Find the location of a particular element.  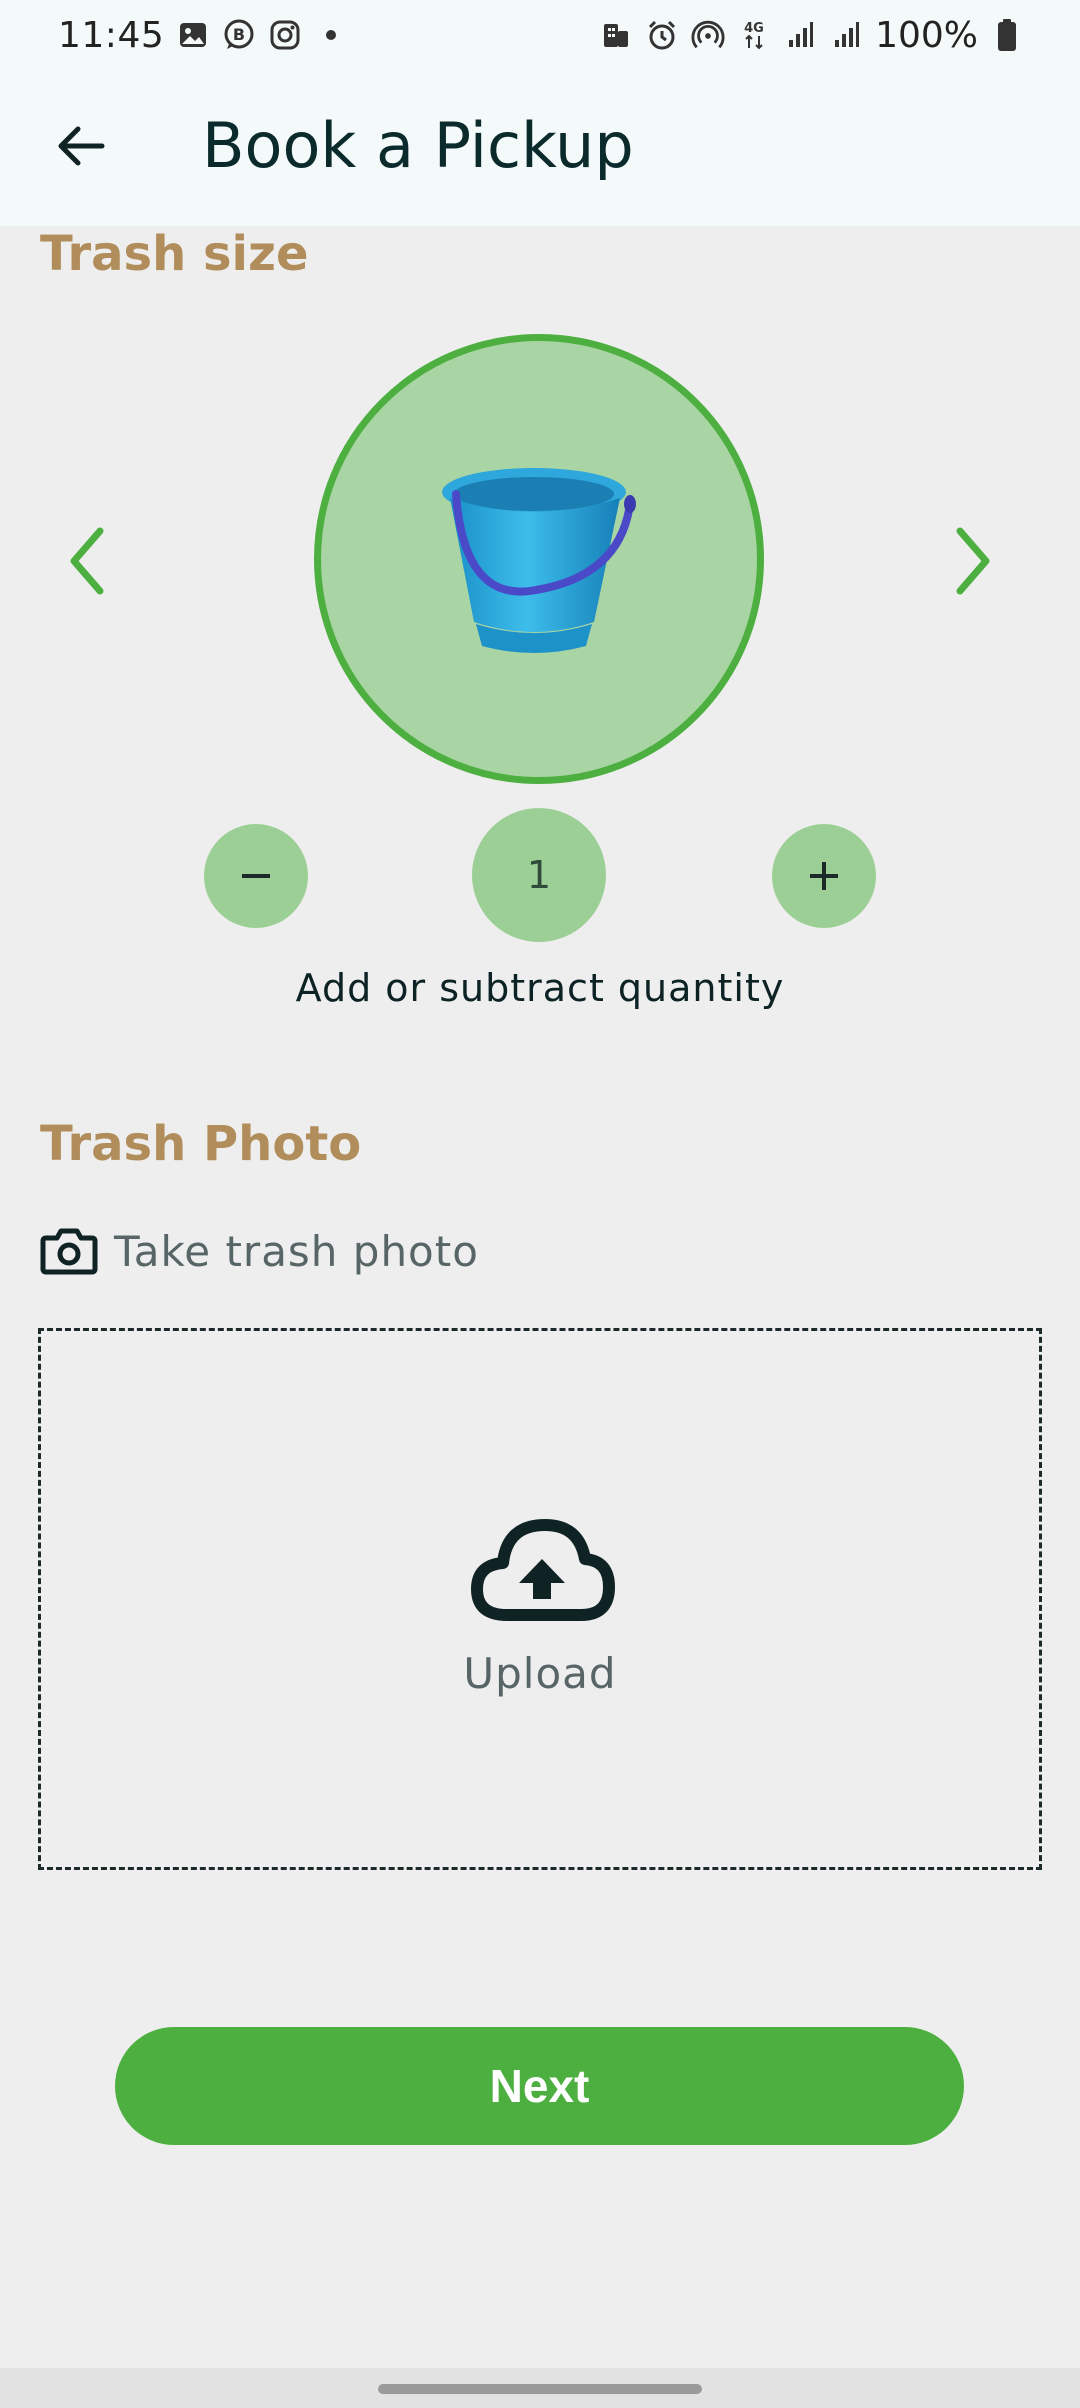

svg-text: B is located at coordinates (239, 34).